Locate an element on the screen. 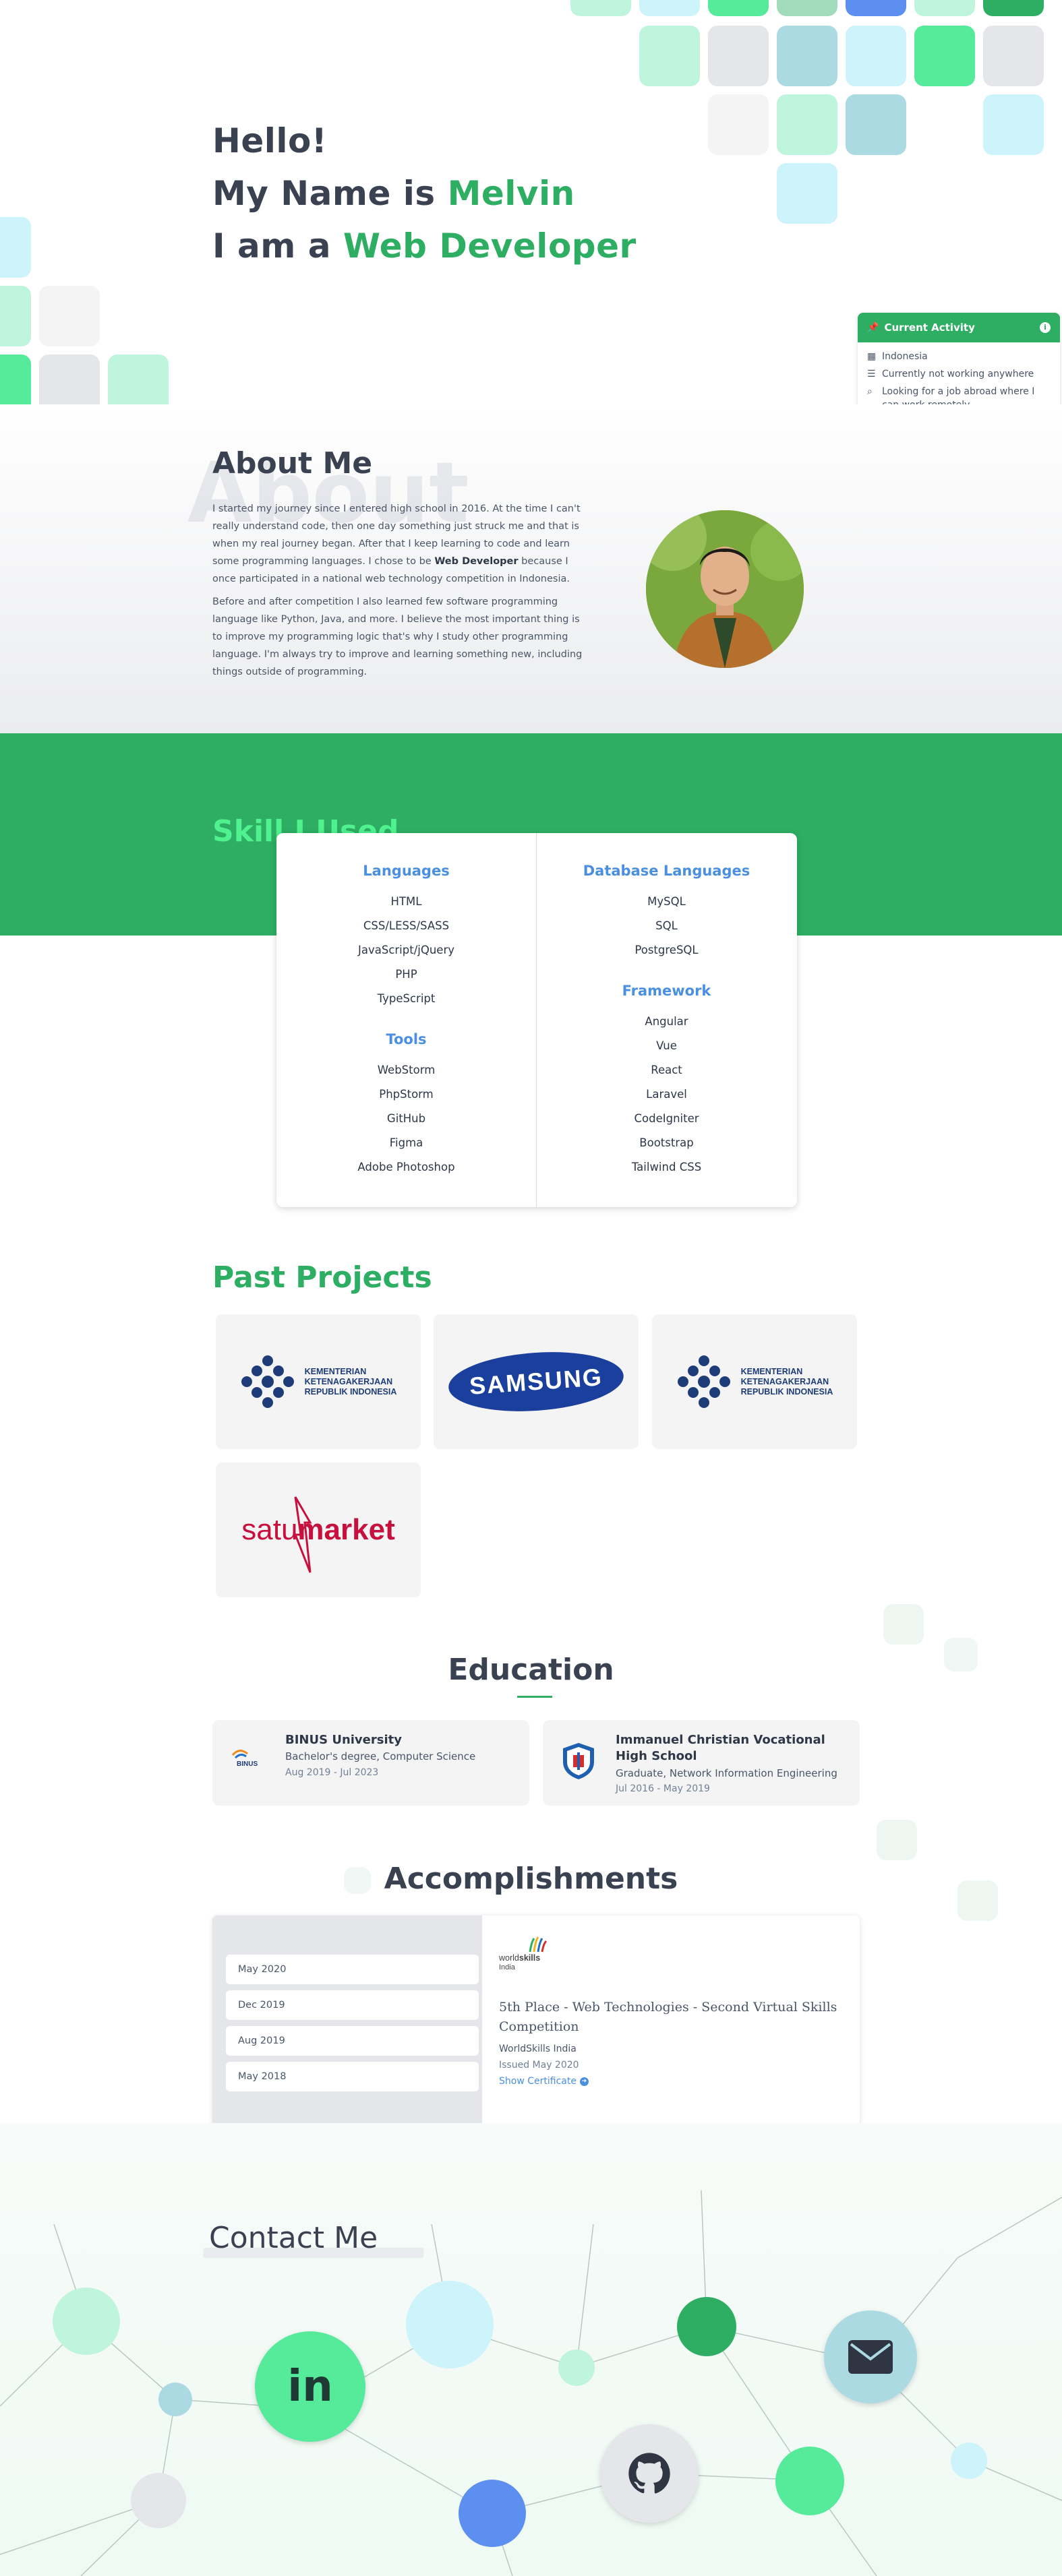 This screenshot has width=1062, height=2576. avatar-portrait is located at coordinates (725, 589).